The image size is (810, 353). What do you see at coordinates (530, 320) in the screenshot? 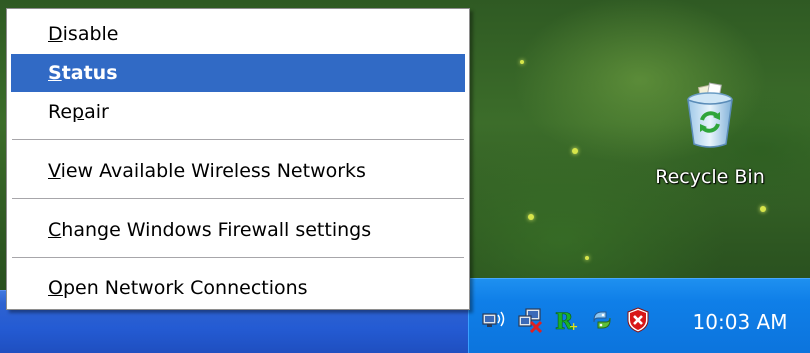
I see `network-disconnected-icon` at bounding box center [530, 320].